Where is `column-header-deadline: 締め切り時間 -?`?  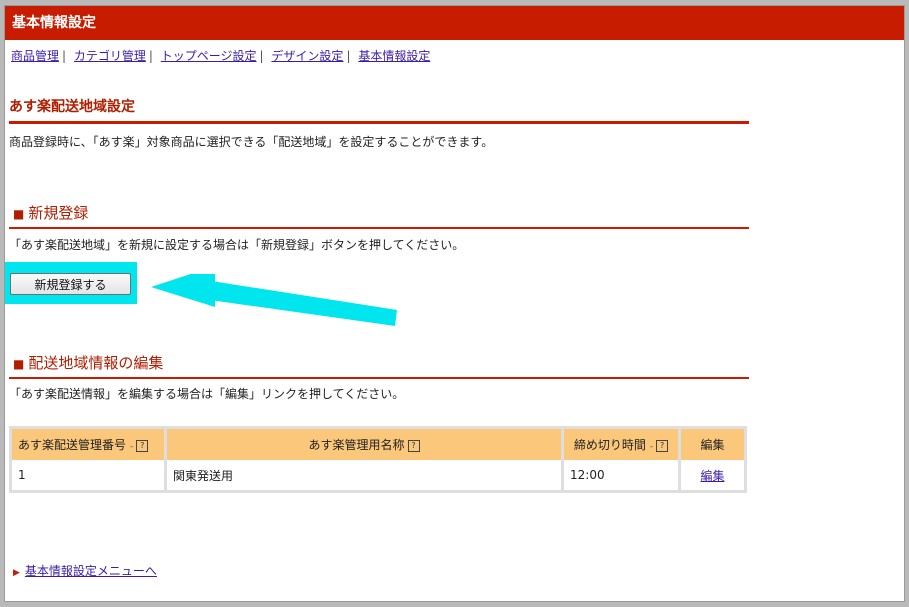
column-header-deadline: 締め切り時間 -? is located at coordinates (621, 444).